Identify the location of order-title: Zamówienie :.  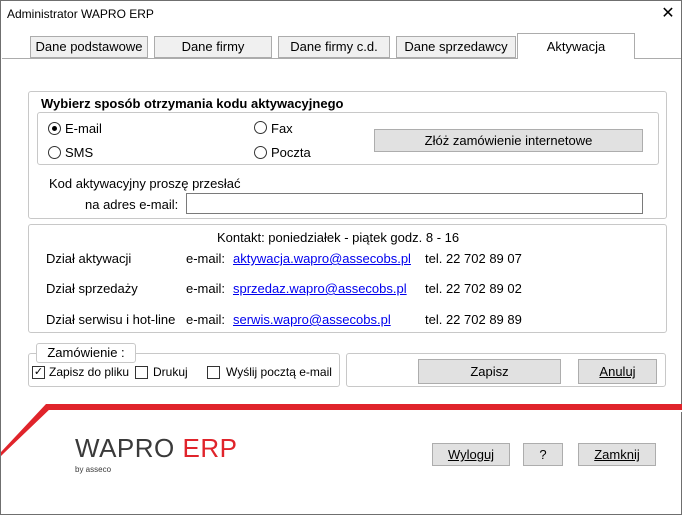
(86, 353).